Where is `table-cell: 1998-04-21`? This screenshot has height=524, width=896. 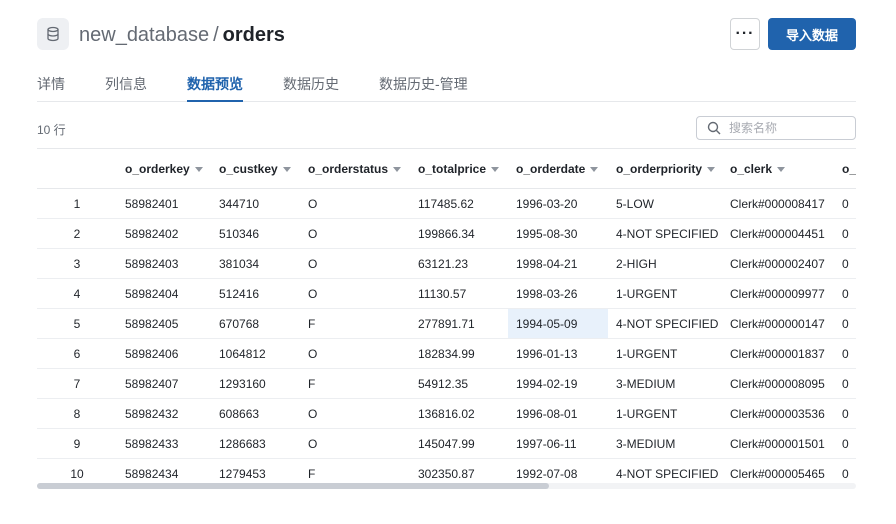 table-cell: 1998-04-21 is located at coordinates (558, 263).